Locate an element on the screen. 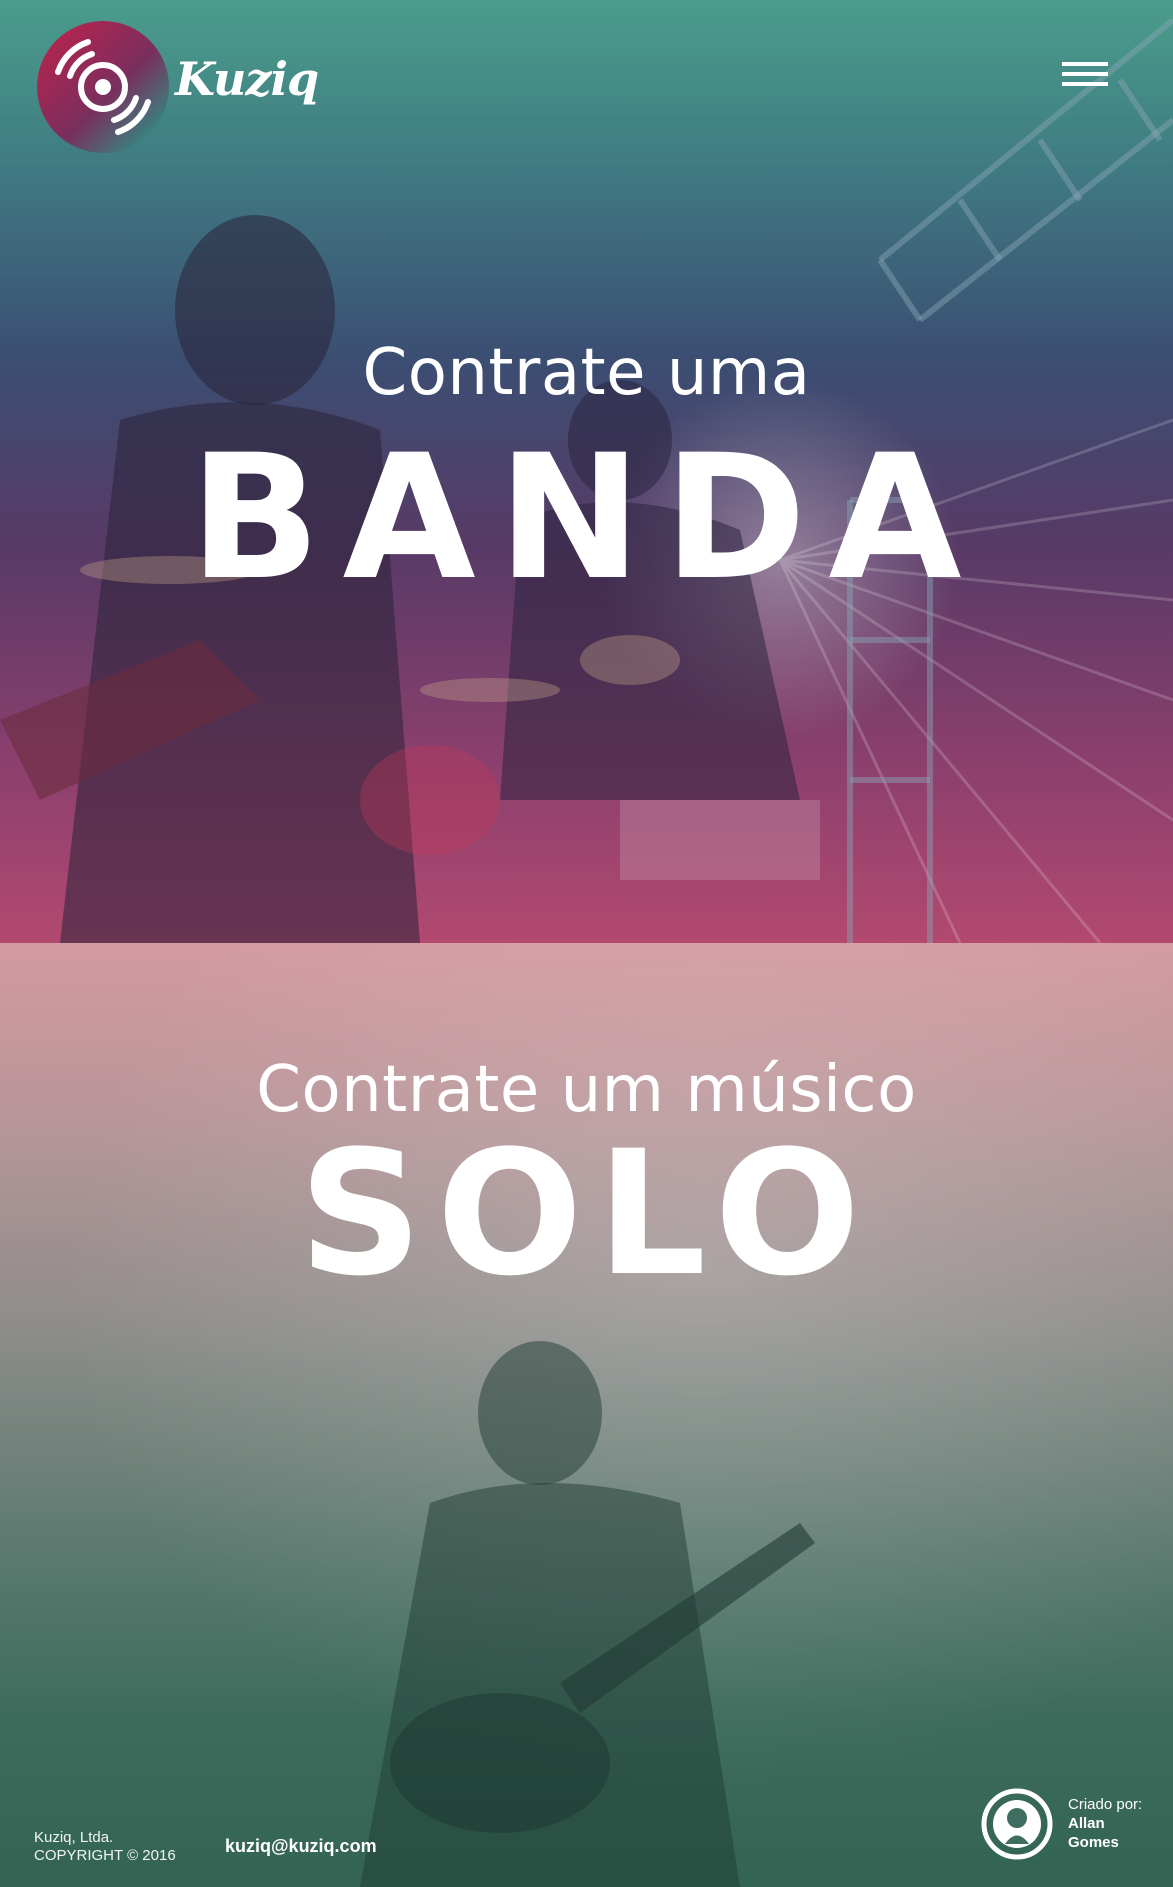 The height and width of the screenshot is (1887, 1173). vinyl-disc-logo-icon is located at coordinates (103, 87).